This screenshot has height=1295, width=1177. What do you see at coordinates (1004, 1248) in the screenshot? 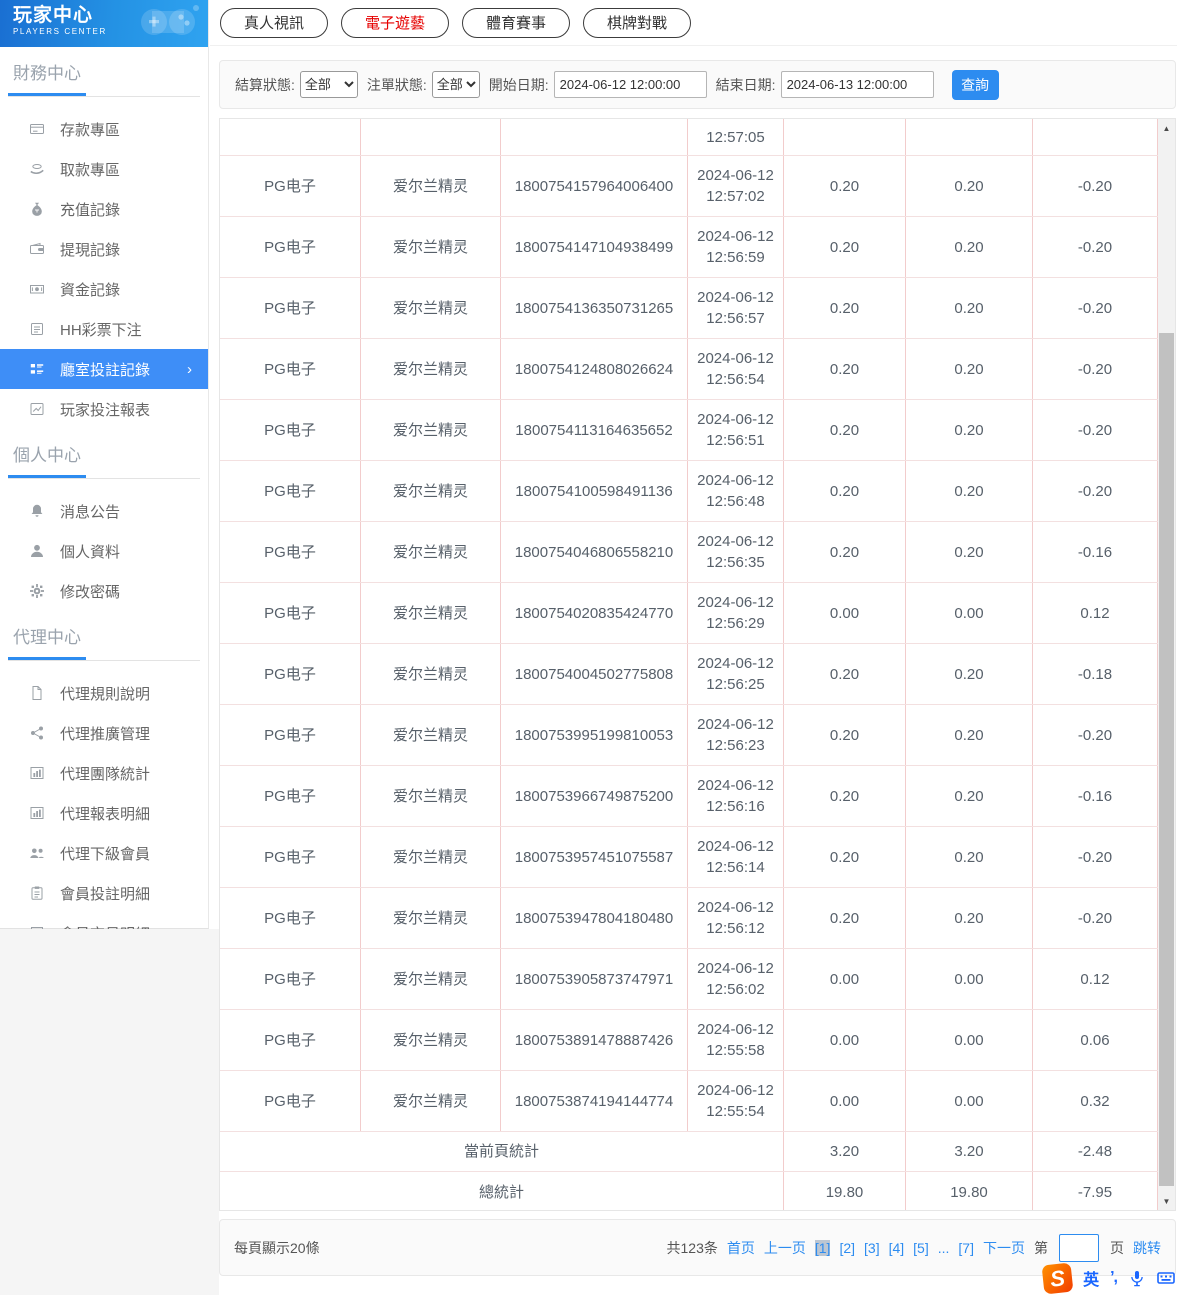
I see `next-page-link: 下一页` at bounding box center [1004, 1248].